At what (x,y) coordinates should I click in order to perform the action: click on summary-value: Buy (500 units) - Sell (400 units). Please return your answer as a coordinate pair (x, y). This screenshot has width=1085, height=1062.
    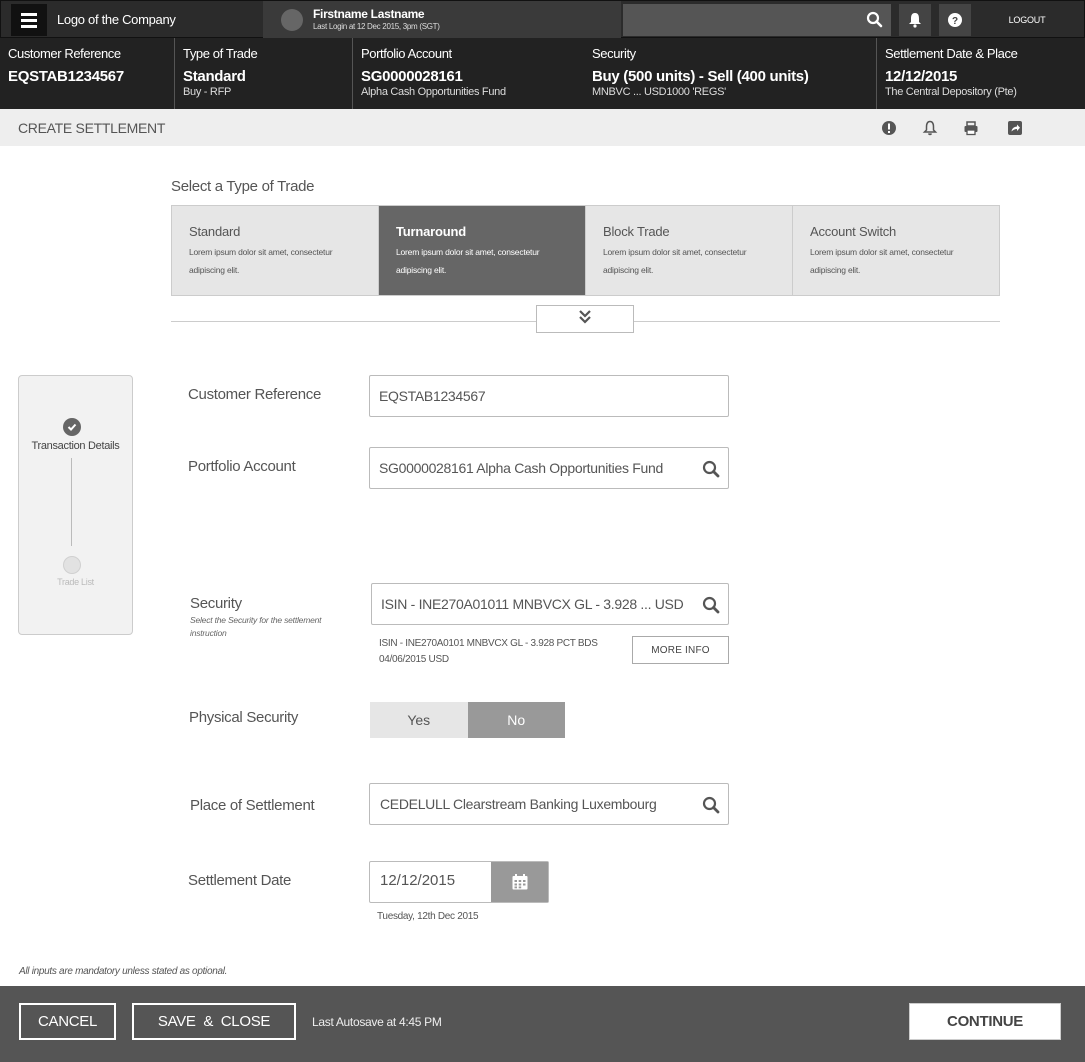
    Looking at the image, I should click on (700, 76).